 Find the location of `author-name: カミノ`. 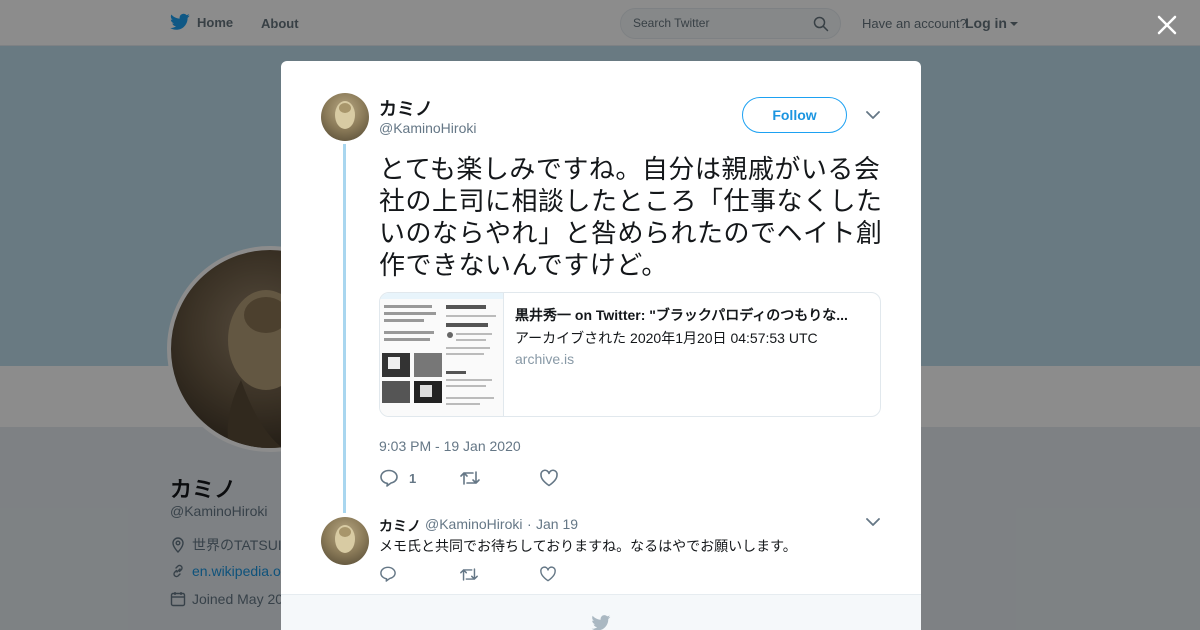

author-name: カミノ is located at coordinates (406, 108).